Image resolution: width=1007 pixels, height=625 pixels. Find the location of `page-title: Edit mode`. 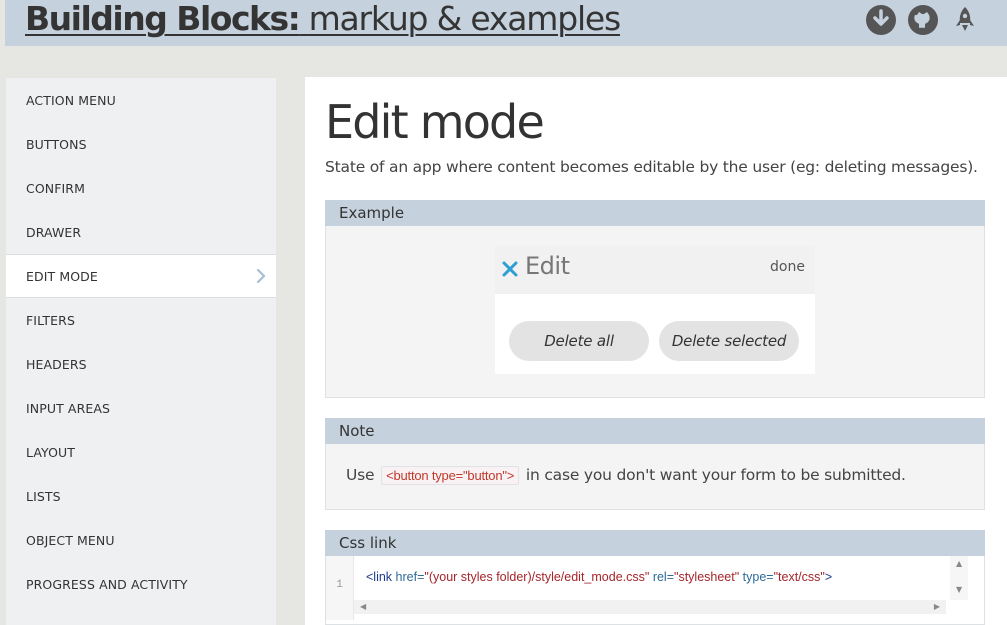

page-title: Edit mode is located at coordinates (435, 122).